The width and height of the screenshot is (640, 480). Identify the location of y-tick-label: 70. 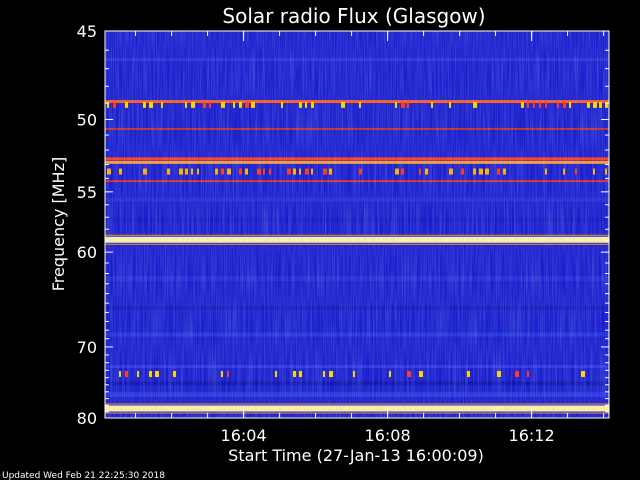
(87, 347).